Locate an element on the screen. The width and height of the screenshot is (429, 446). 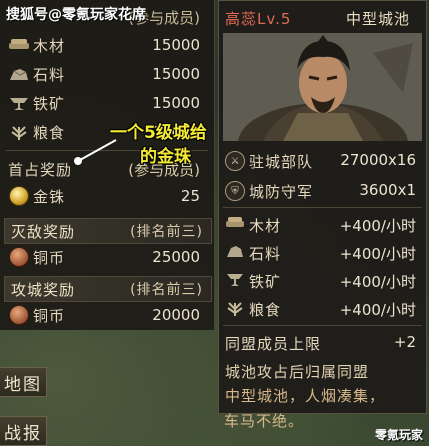
reward-label: 铁矿 is located at coordinates (49, 103).